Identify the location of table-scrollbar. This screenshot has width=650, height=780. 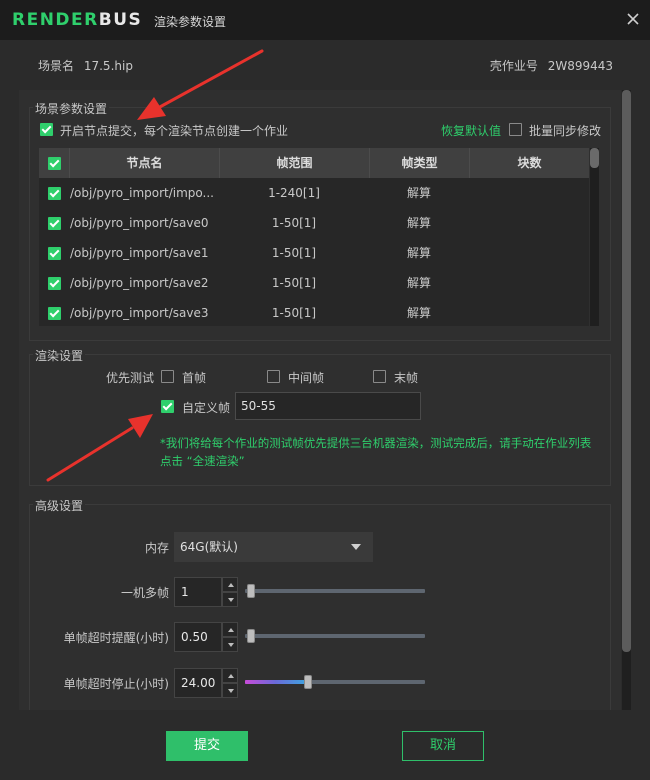
(594, 237).